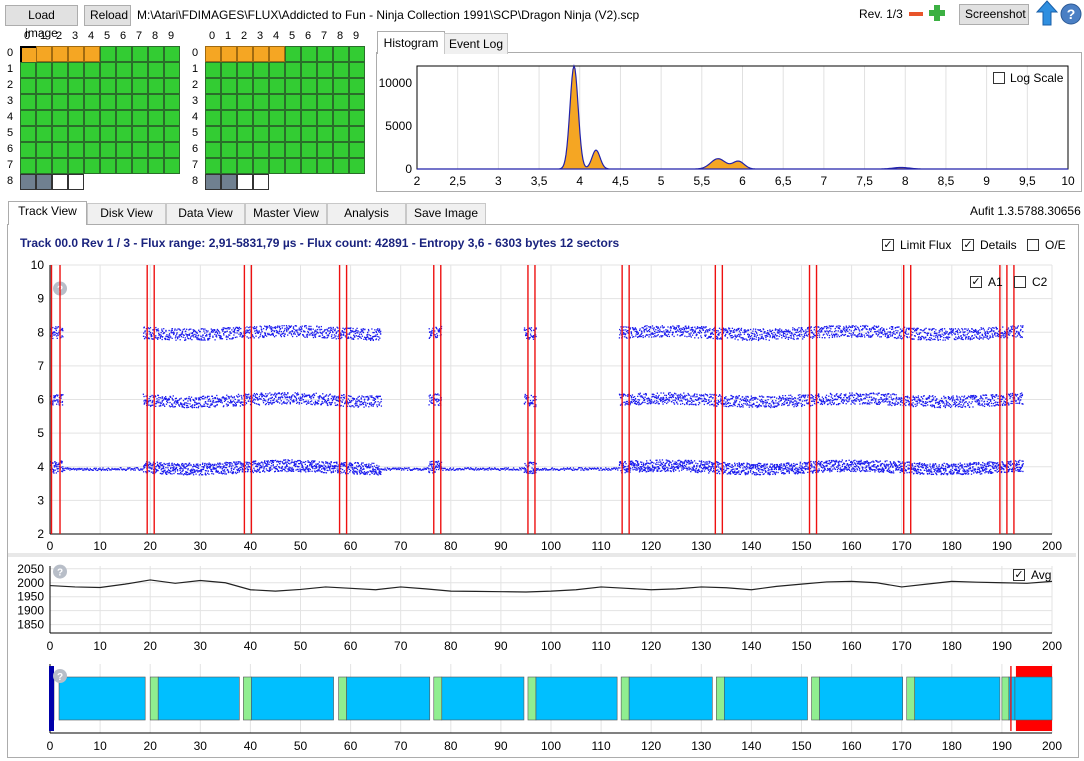 Image resolution: width=1084 pixels, height=761 pixels. Describe the element at coordinates (916, 14) in the screenshot. I see `minus-icon` at that location.